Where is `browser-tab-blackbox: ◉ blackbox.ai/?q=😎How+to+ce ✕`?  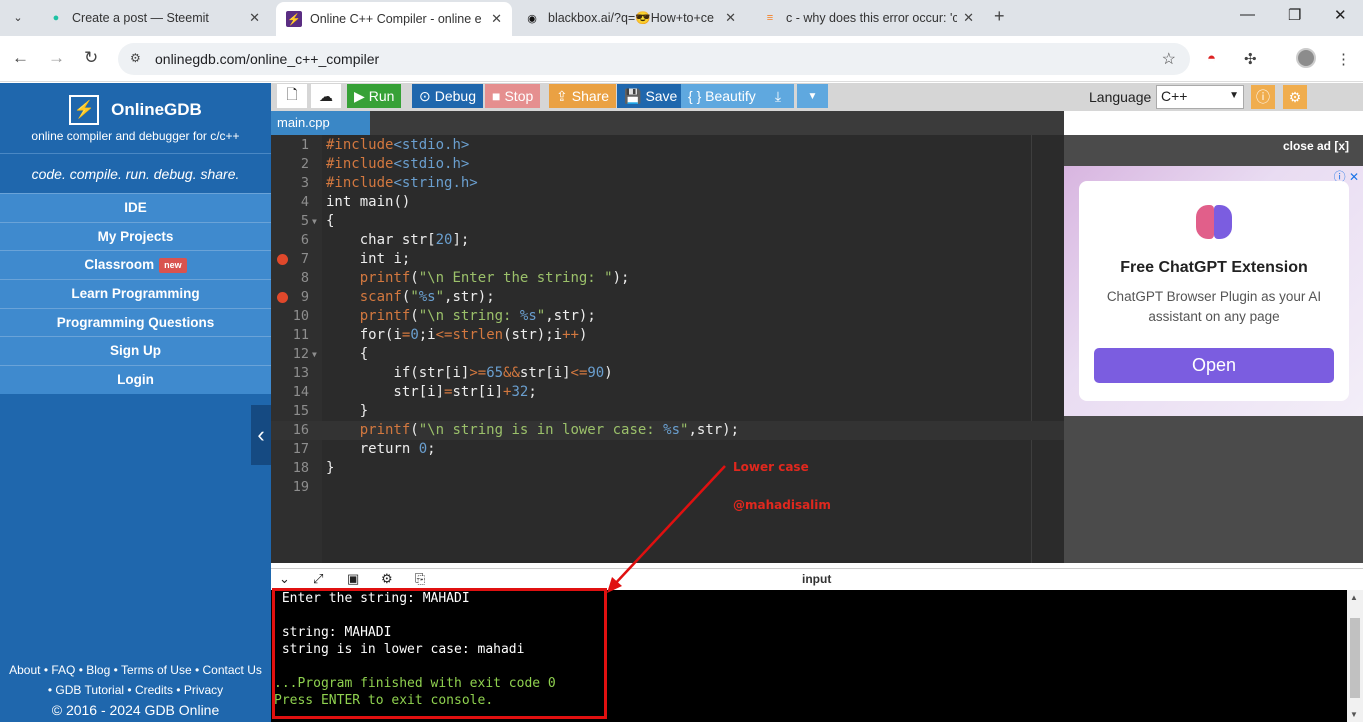 browser-tab-blackbox: ◉ blackbox.ai/?q=😎How+to+ce ✕ is located at coordinates (630, 18).